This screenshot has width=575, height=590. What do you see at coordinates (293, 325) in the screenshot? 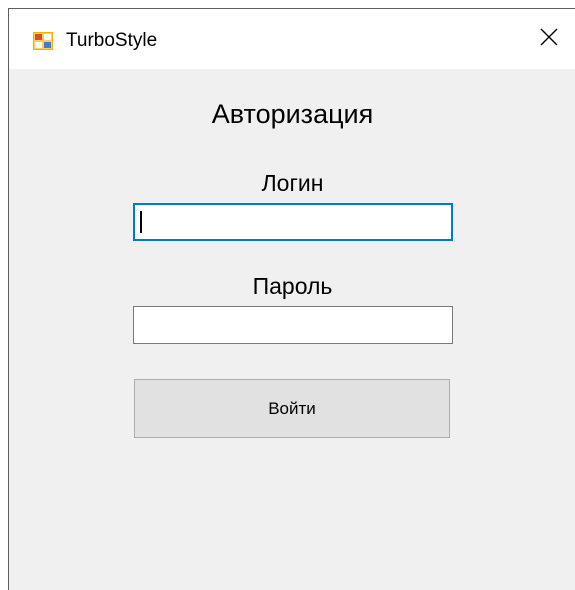
I see `password-input` at bounding box center [293, 325].